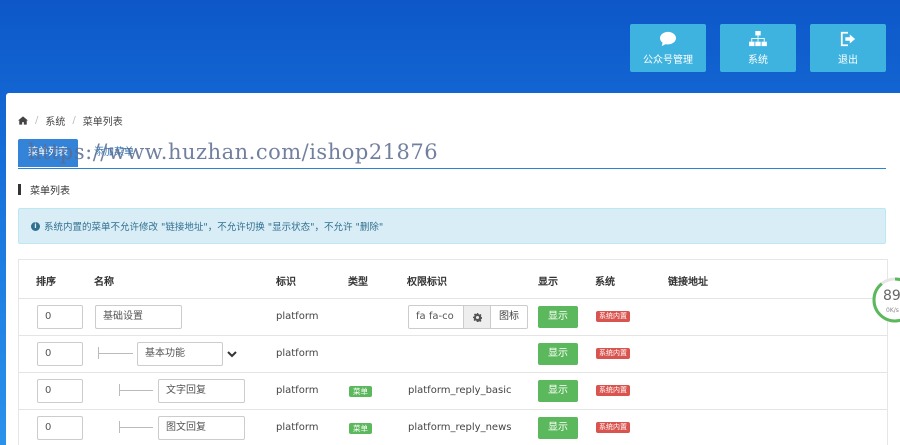 This screenshot has height=445, width=900. I want to click on table-row: 0 基础设置 platform fa fa-co 图标 显示 系统内置, so click(453, 317).